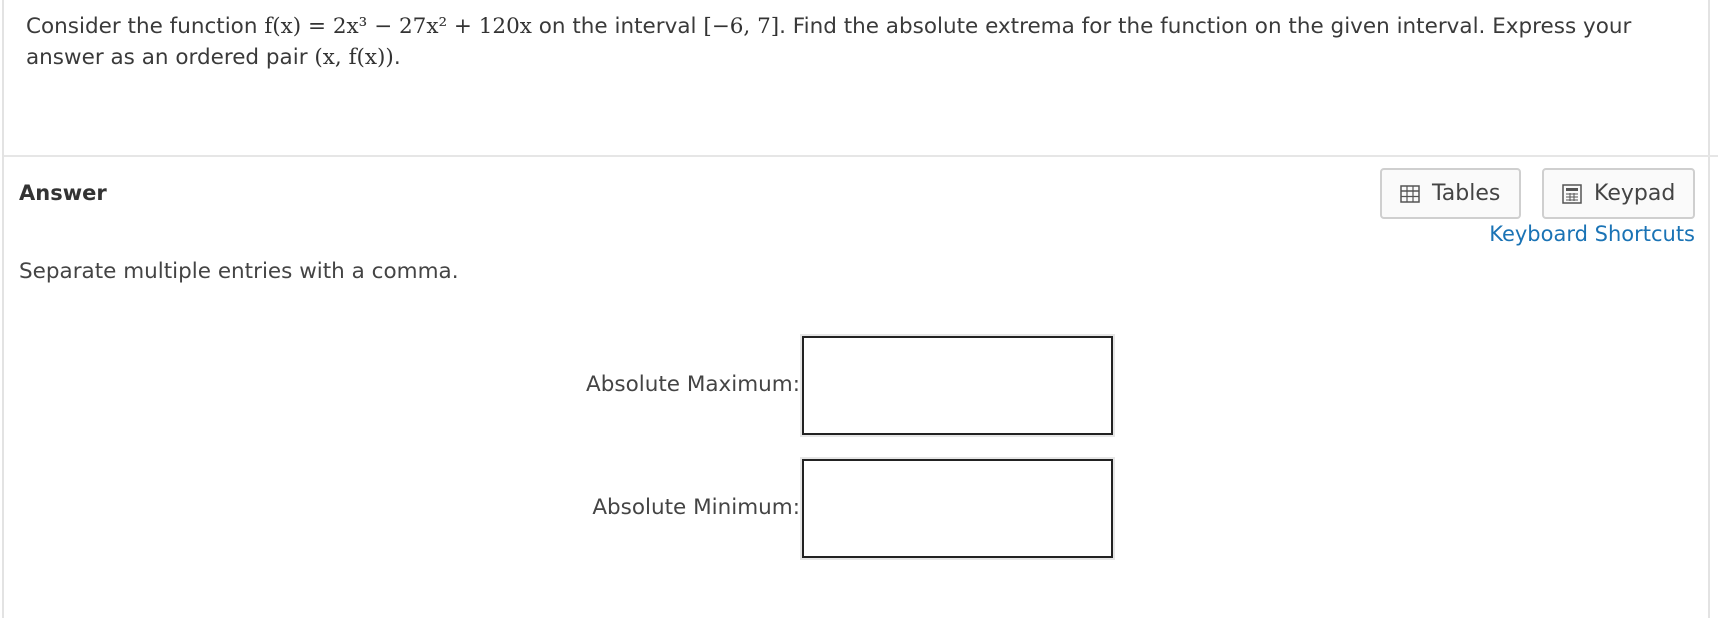  I want to click on tables-button-label: Tables, so click(1466, 193).